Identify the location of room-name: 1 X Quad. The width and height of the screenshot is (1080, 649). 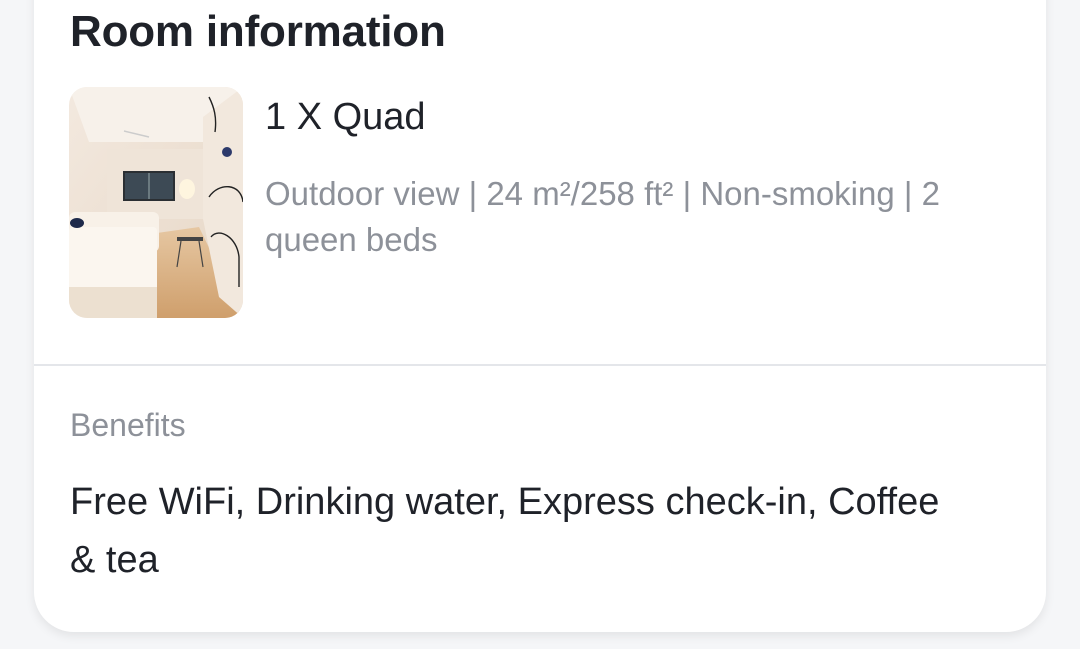
(345, 117).